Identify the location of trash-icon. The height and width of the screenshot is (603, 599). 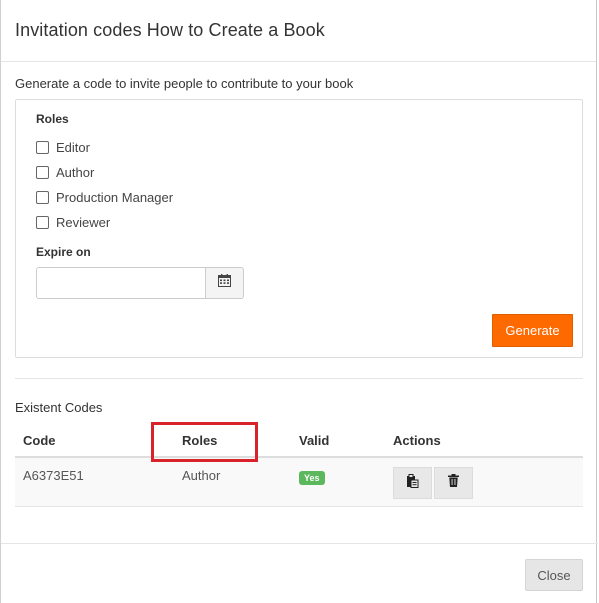
(453, 483).